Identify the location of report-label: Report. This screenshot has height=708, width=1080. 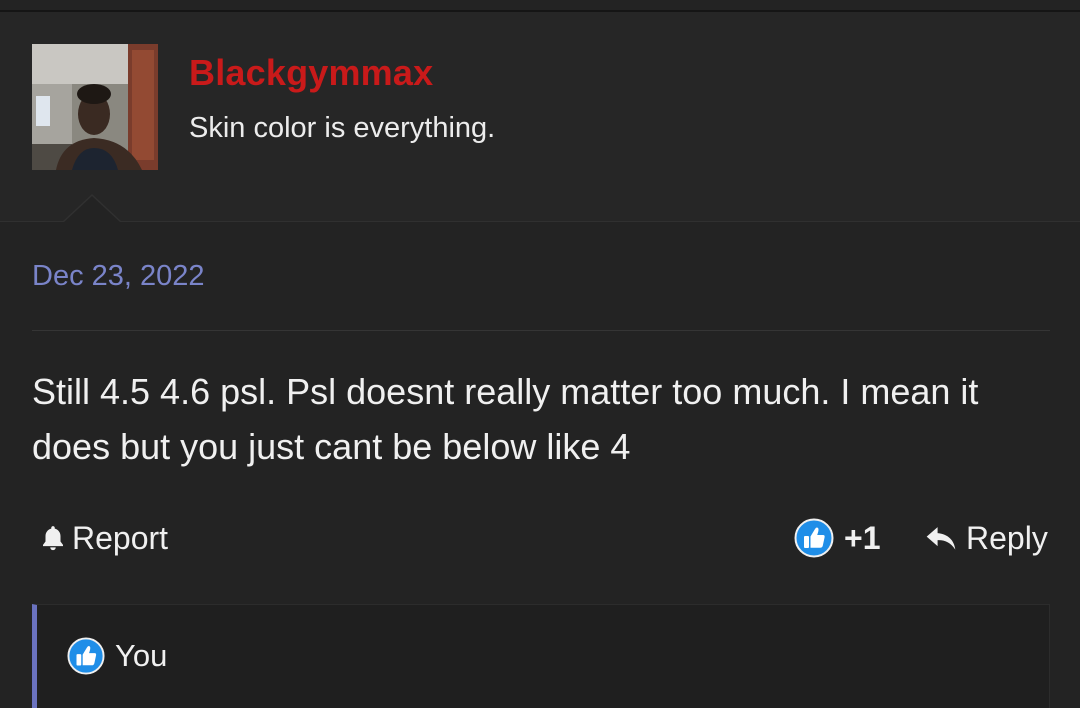
(120, 537).